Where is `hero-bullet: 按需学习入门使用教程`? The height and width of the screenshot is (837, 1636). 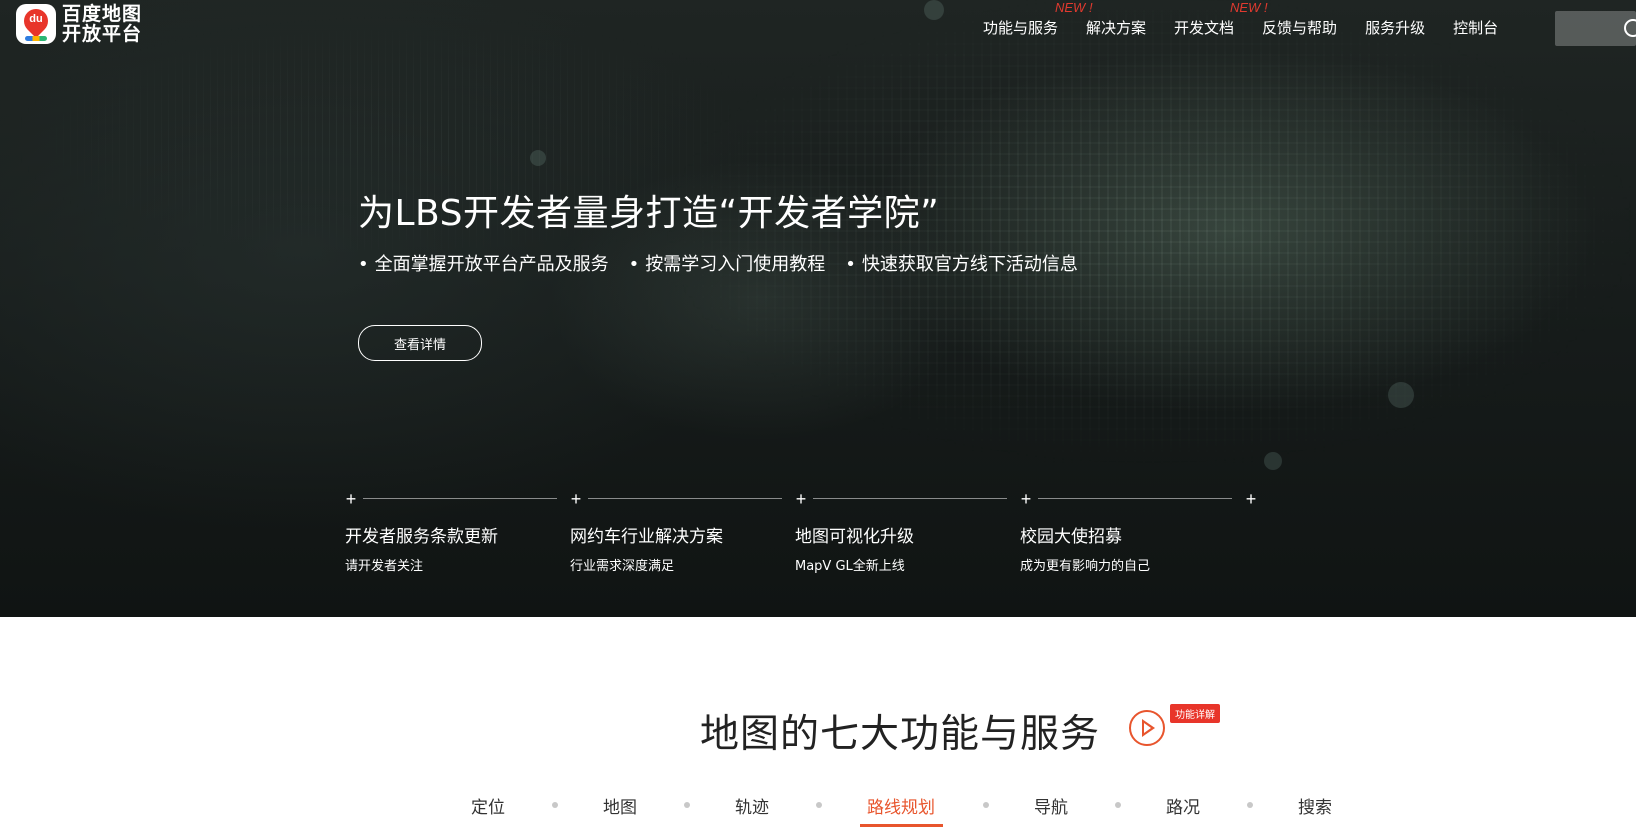
hero-bullet: 按需学习入门使用教程 is located at coordinates (727, 263).